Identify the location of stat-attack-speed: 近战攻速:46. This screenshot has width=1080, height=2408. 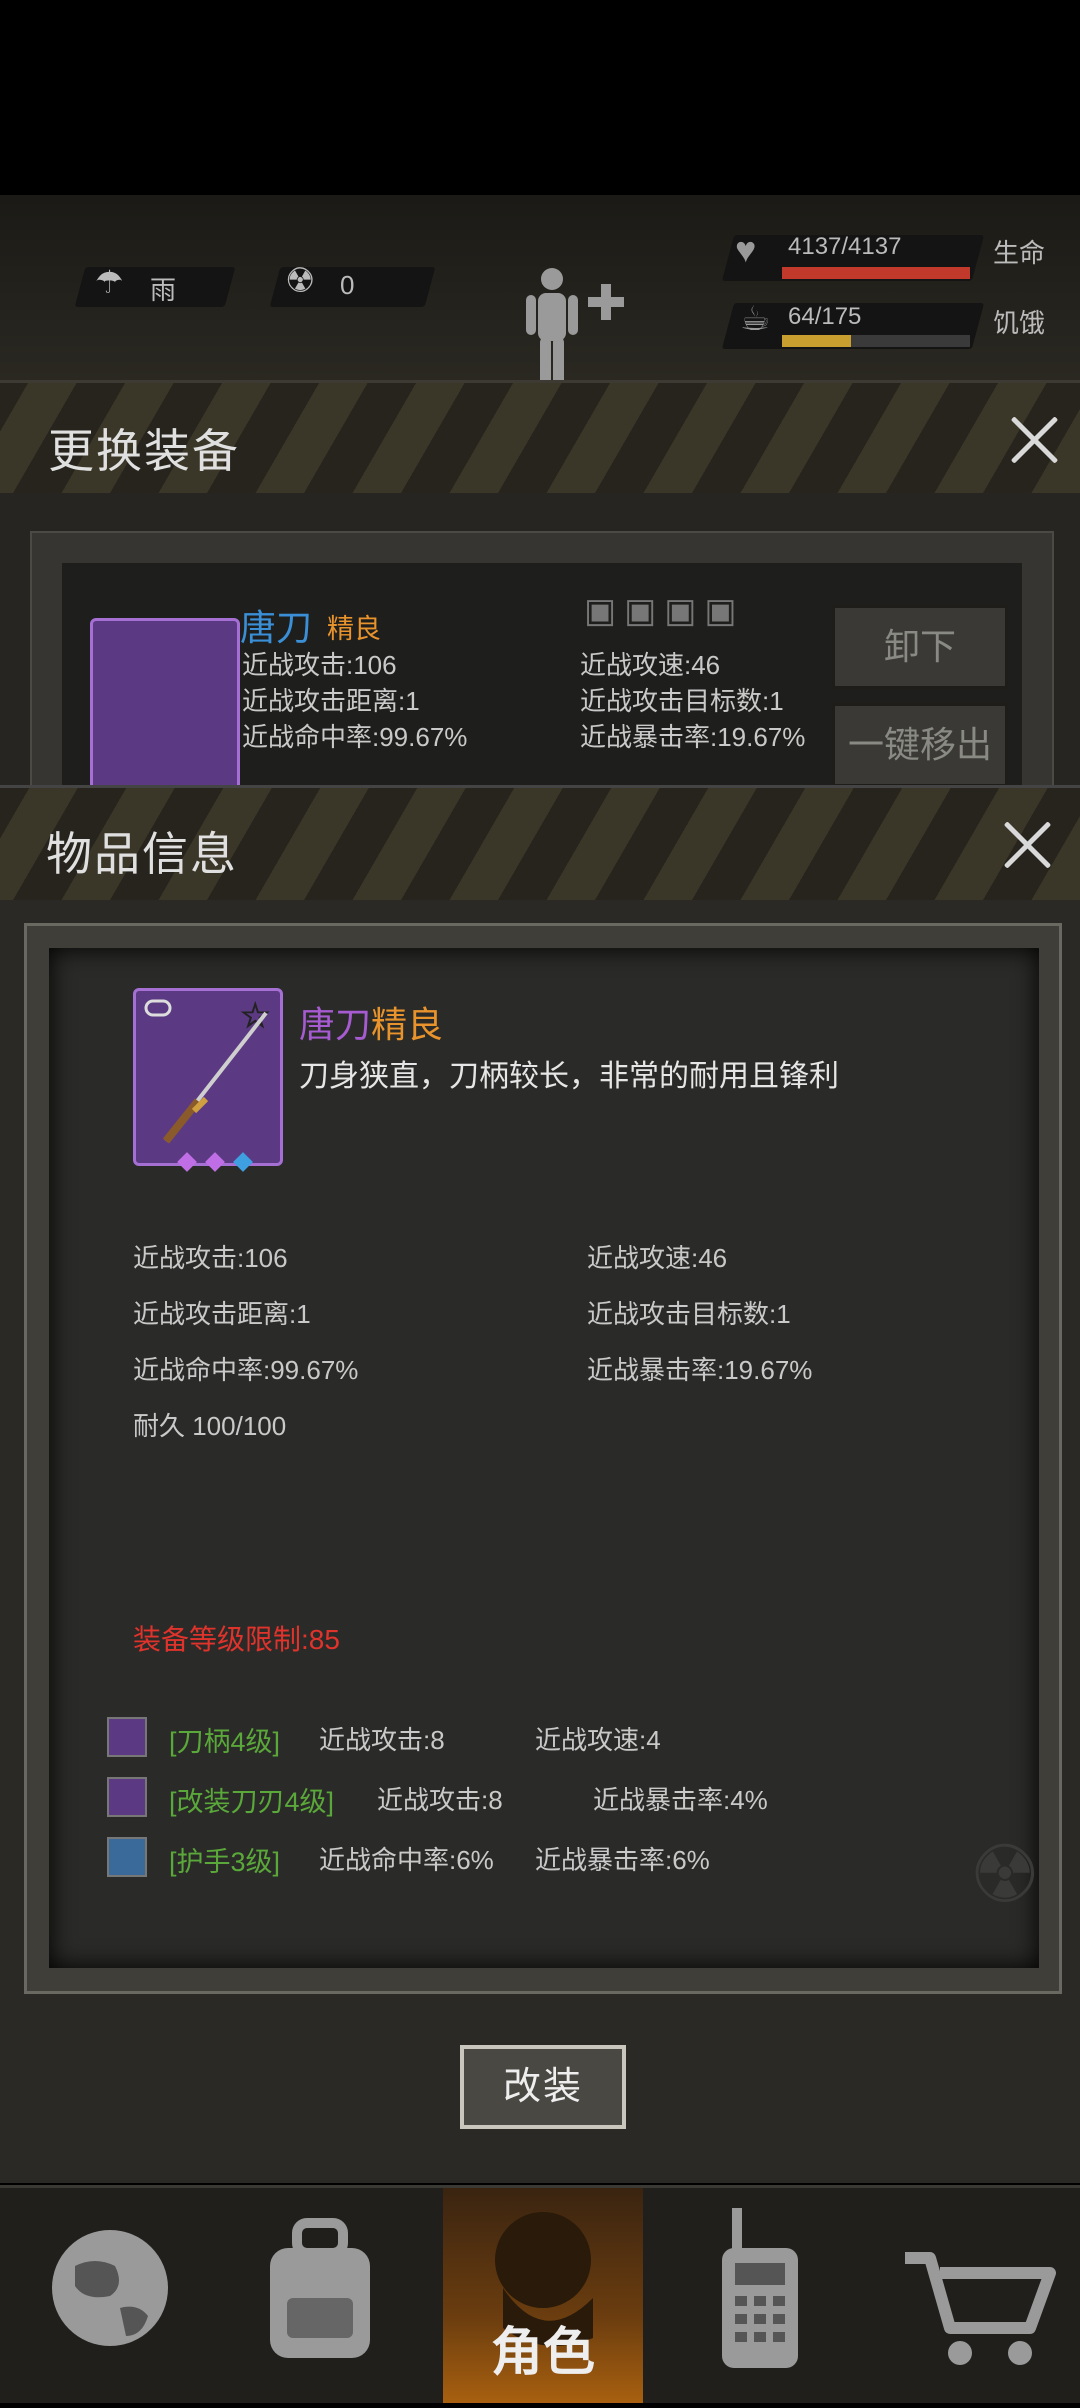
(657, 1258).